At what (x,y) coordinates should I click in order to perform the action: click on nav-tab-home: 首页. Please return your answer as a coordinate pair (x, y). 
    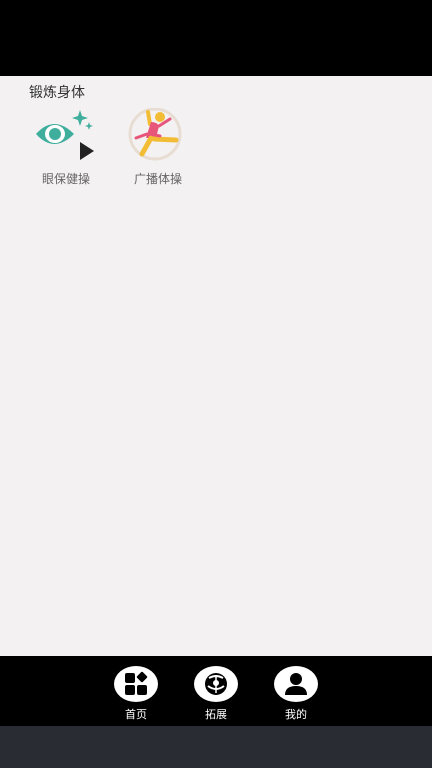
    Looking at the image, I should click on (136, 695).